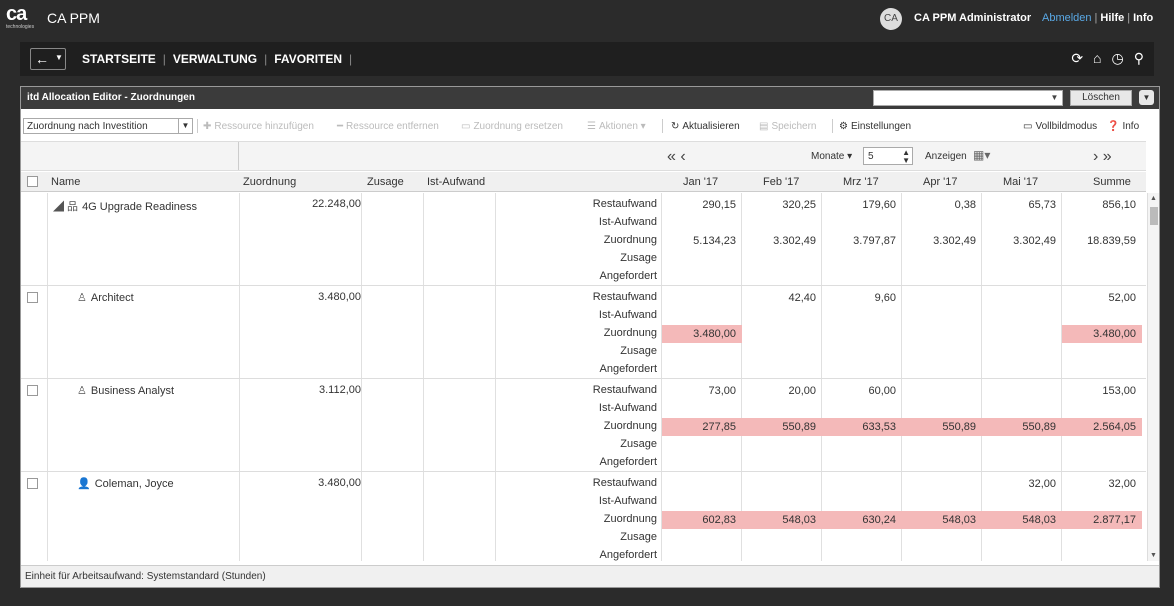 This screenshot has height=606, width=1174. I want to click on allocation-cell: 2.877,17, so click(1102, 520).